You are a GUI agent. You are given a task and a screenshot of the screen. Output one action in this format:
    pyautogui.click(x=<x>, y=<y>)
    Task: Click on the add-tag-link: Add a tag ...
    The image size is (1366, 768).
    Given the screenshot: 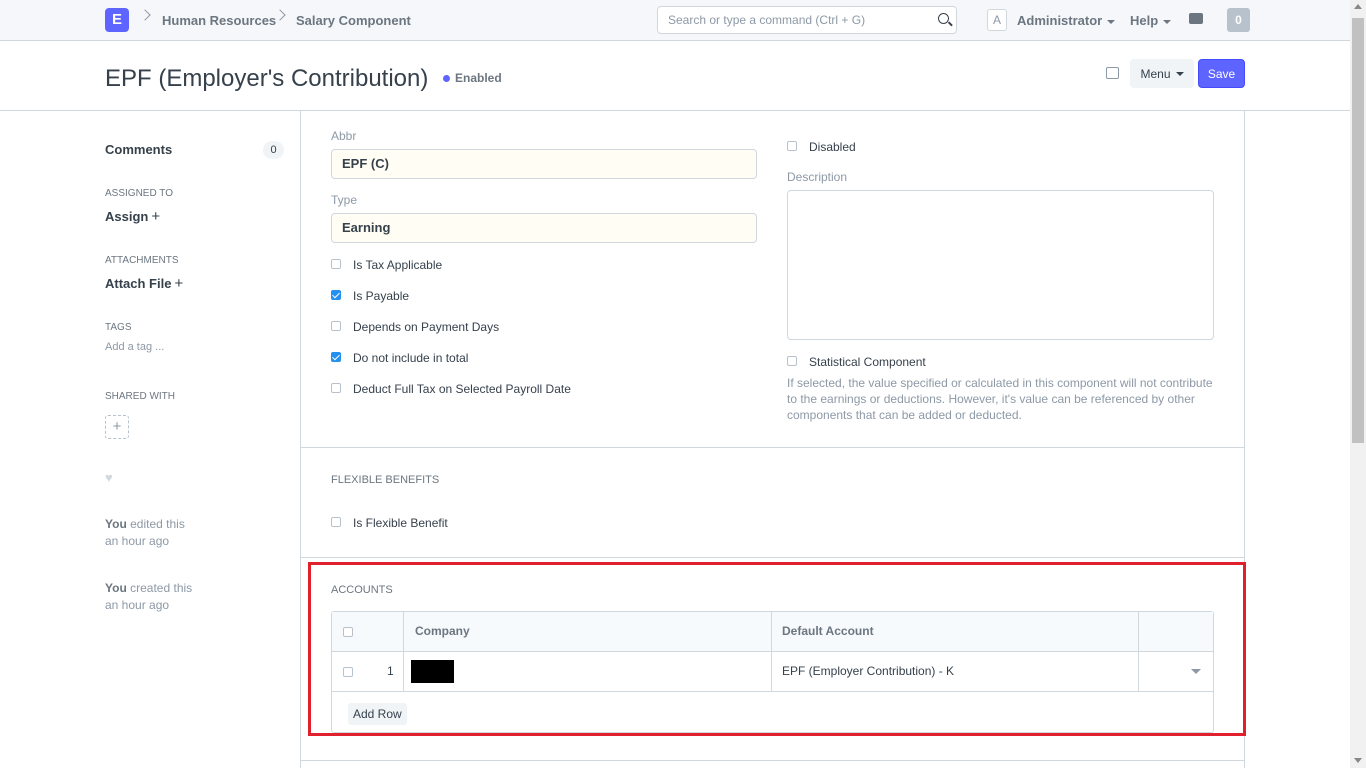 What is the action you would take?
    pyautogui.click(x=134, y=347)
    